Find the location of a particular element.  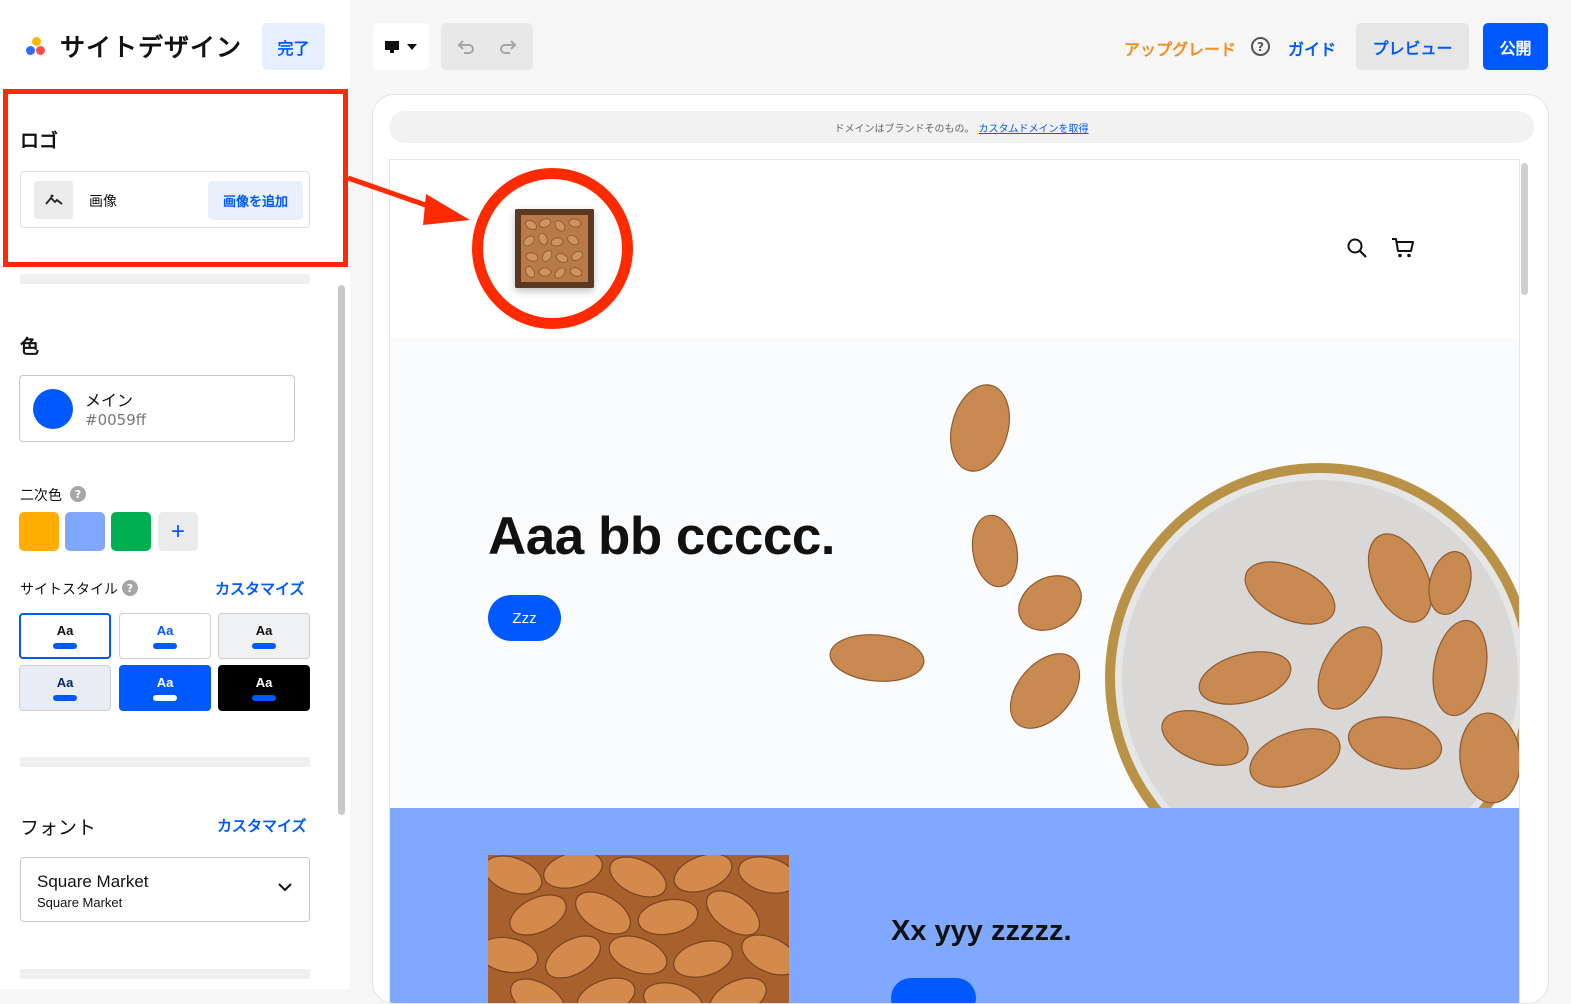

app-logo-icon is located at coordinates (36, 47).